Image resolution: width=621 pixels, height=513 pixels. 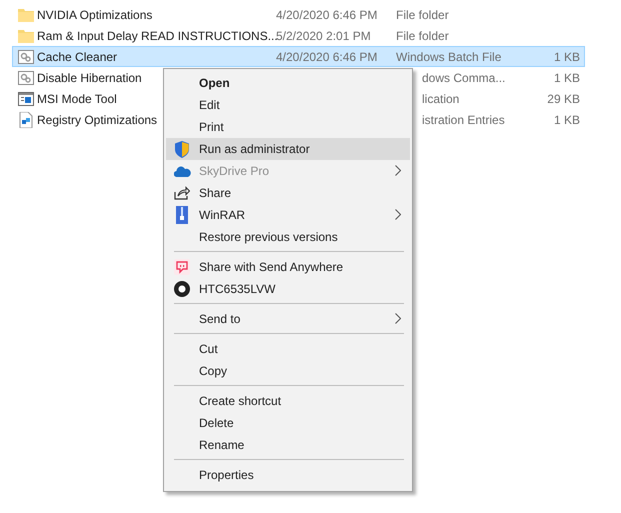 What do you see at coordinates (288, 445) in the screenshot?
I see `menu-item: Rename` at bounding box center [288, 445].